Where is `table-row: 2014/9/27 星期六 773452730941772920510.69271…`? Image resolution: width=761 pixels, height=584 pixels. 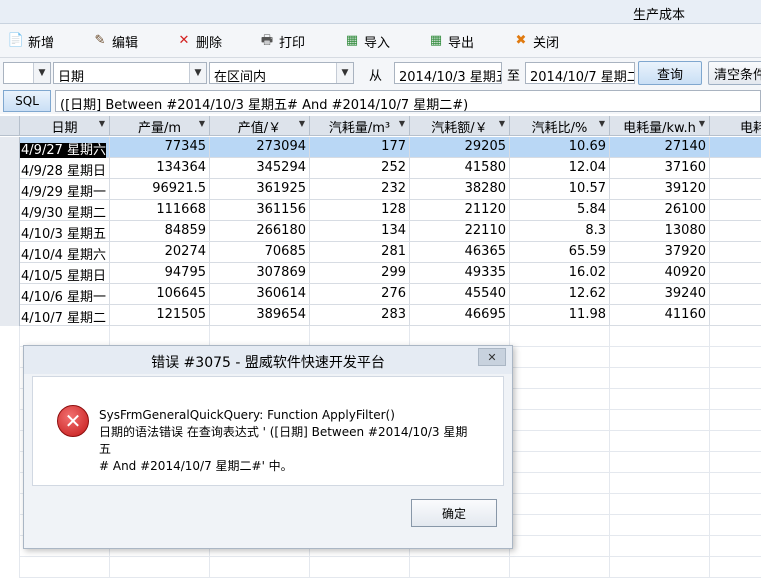 table-row: 2014/9/27 星期六 773452730941772920510.69271… is located at coordinates (380, 147).